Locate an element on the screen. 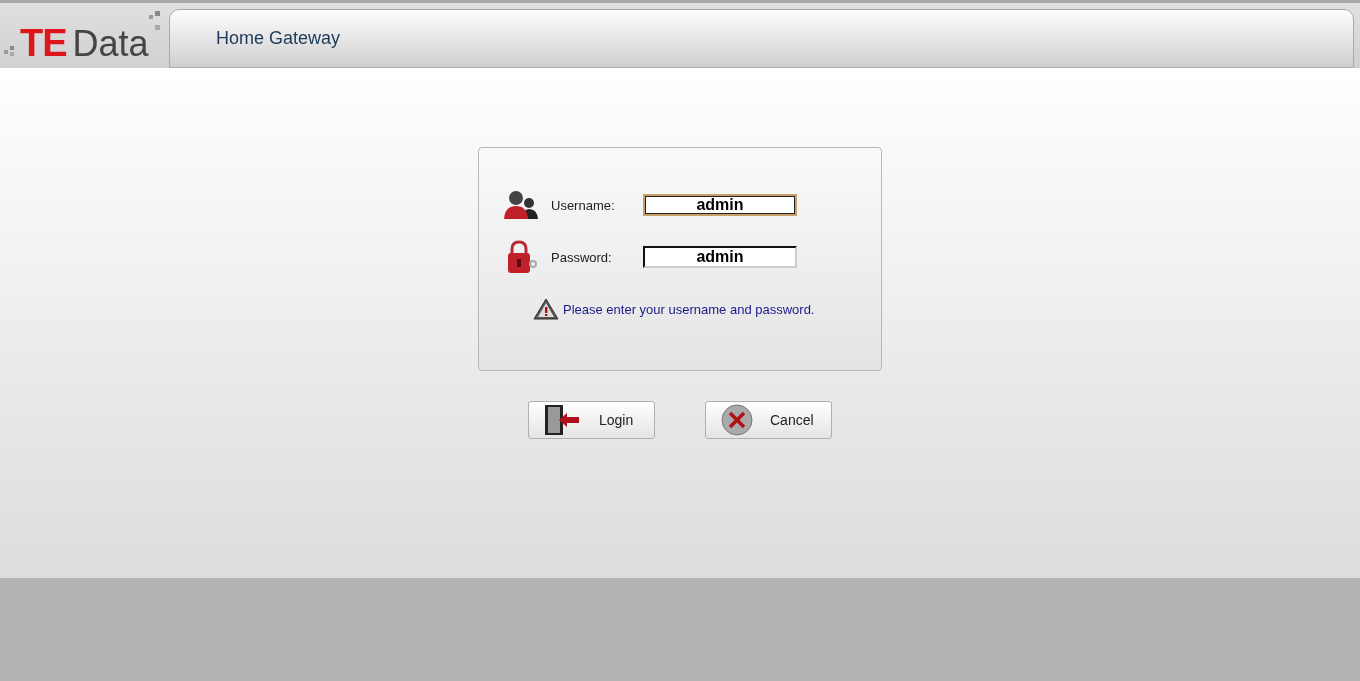 This screenshot has height=681, width=1360. info-message: Please enter your username and password. is located at coordinates (689, 309).